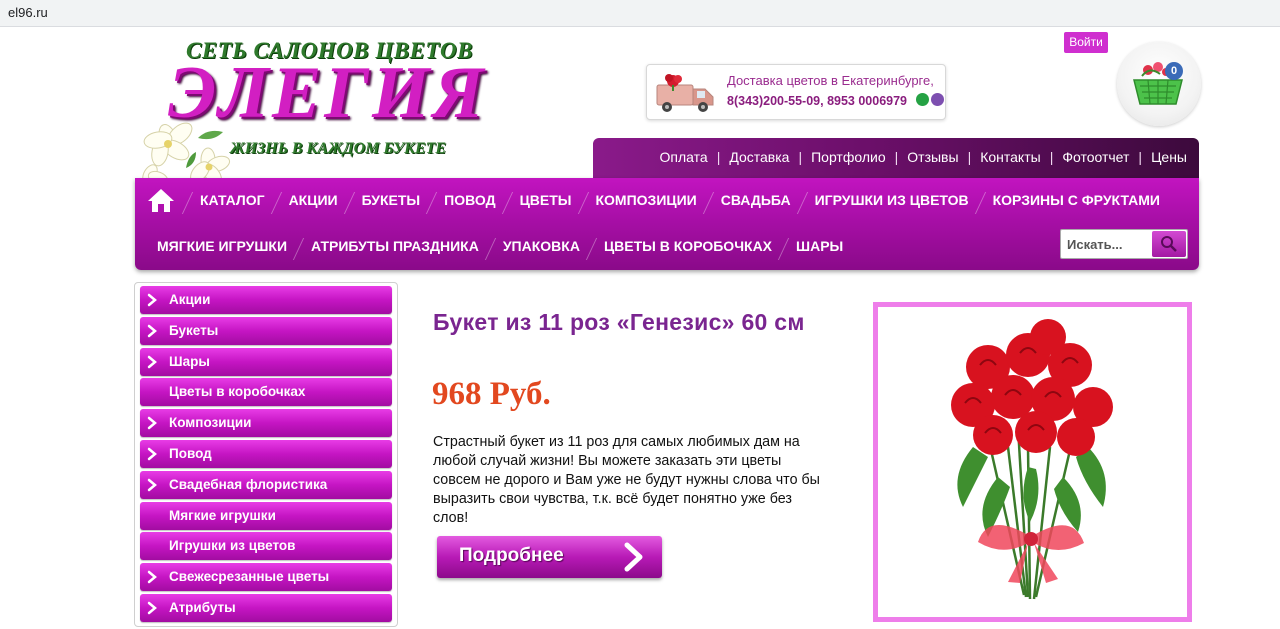  I want to click on sidebar-item-label: Атрибуты, so click(202, 607).